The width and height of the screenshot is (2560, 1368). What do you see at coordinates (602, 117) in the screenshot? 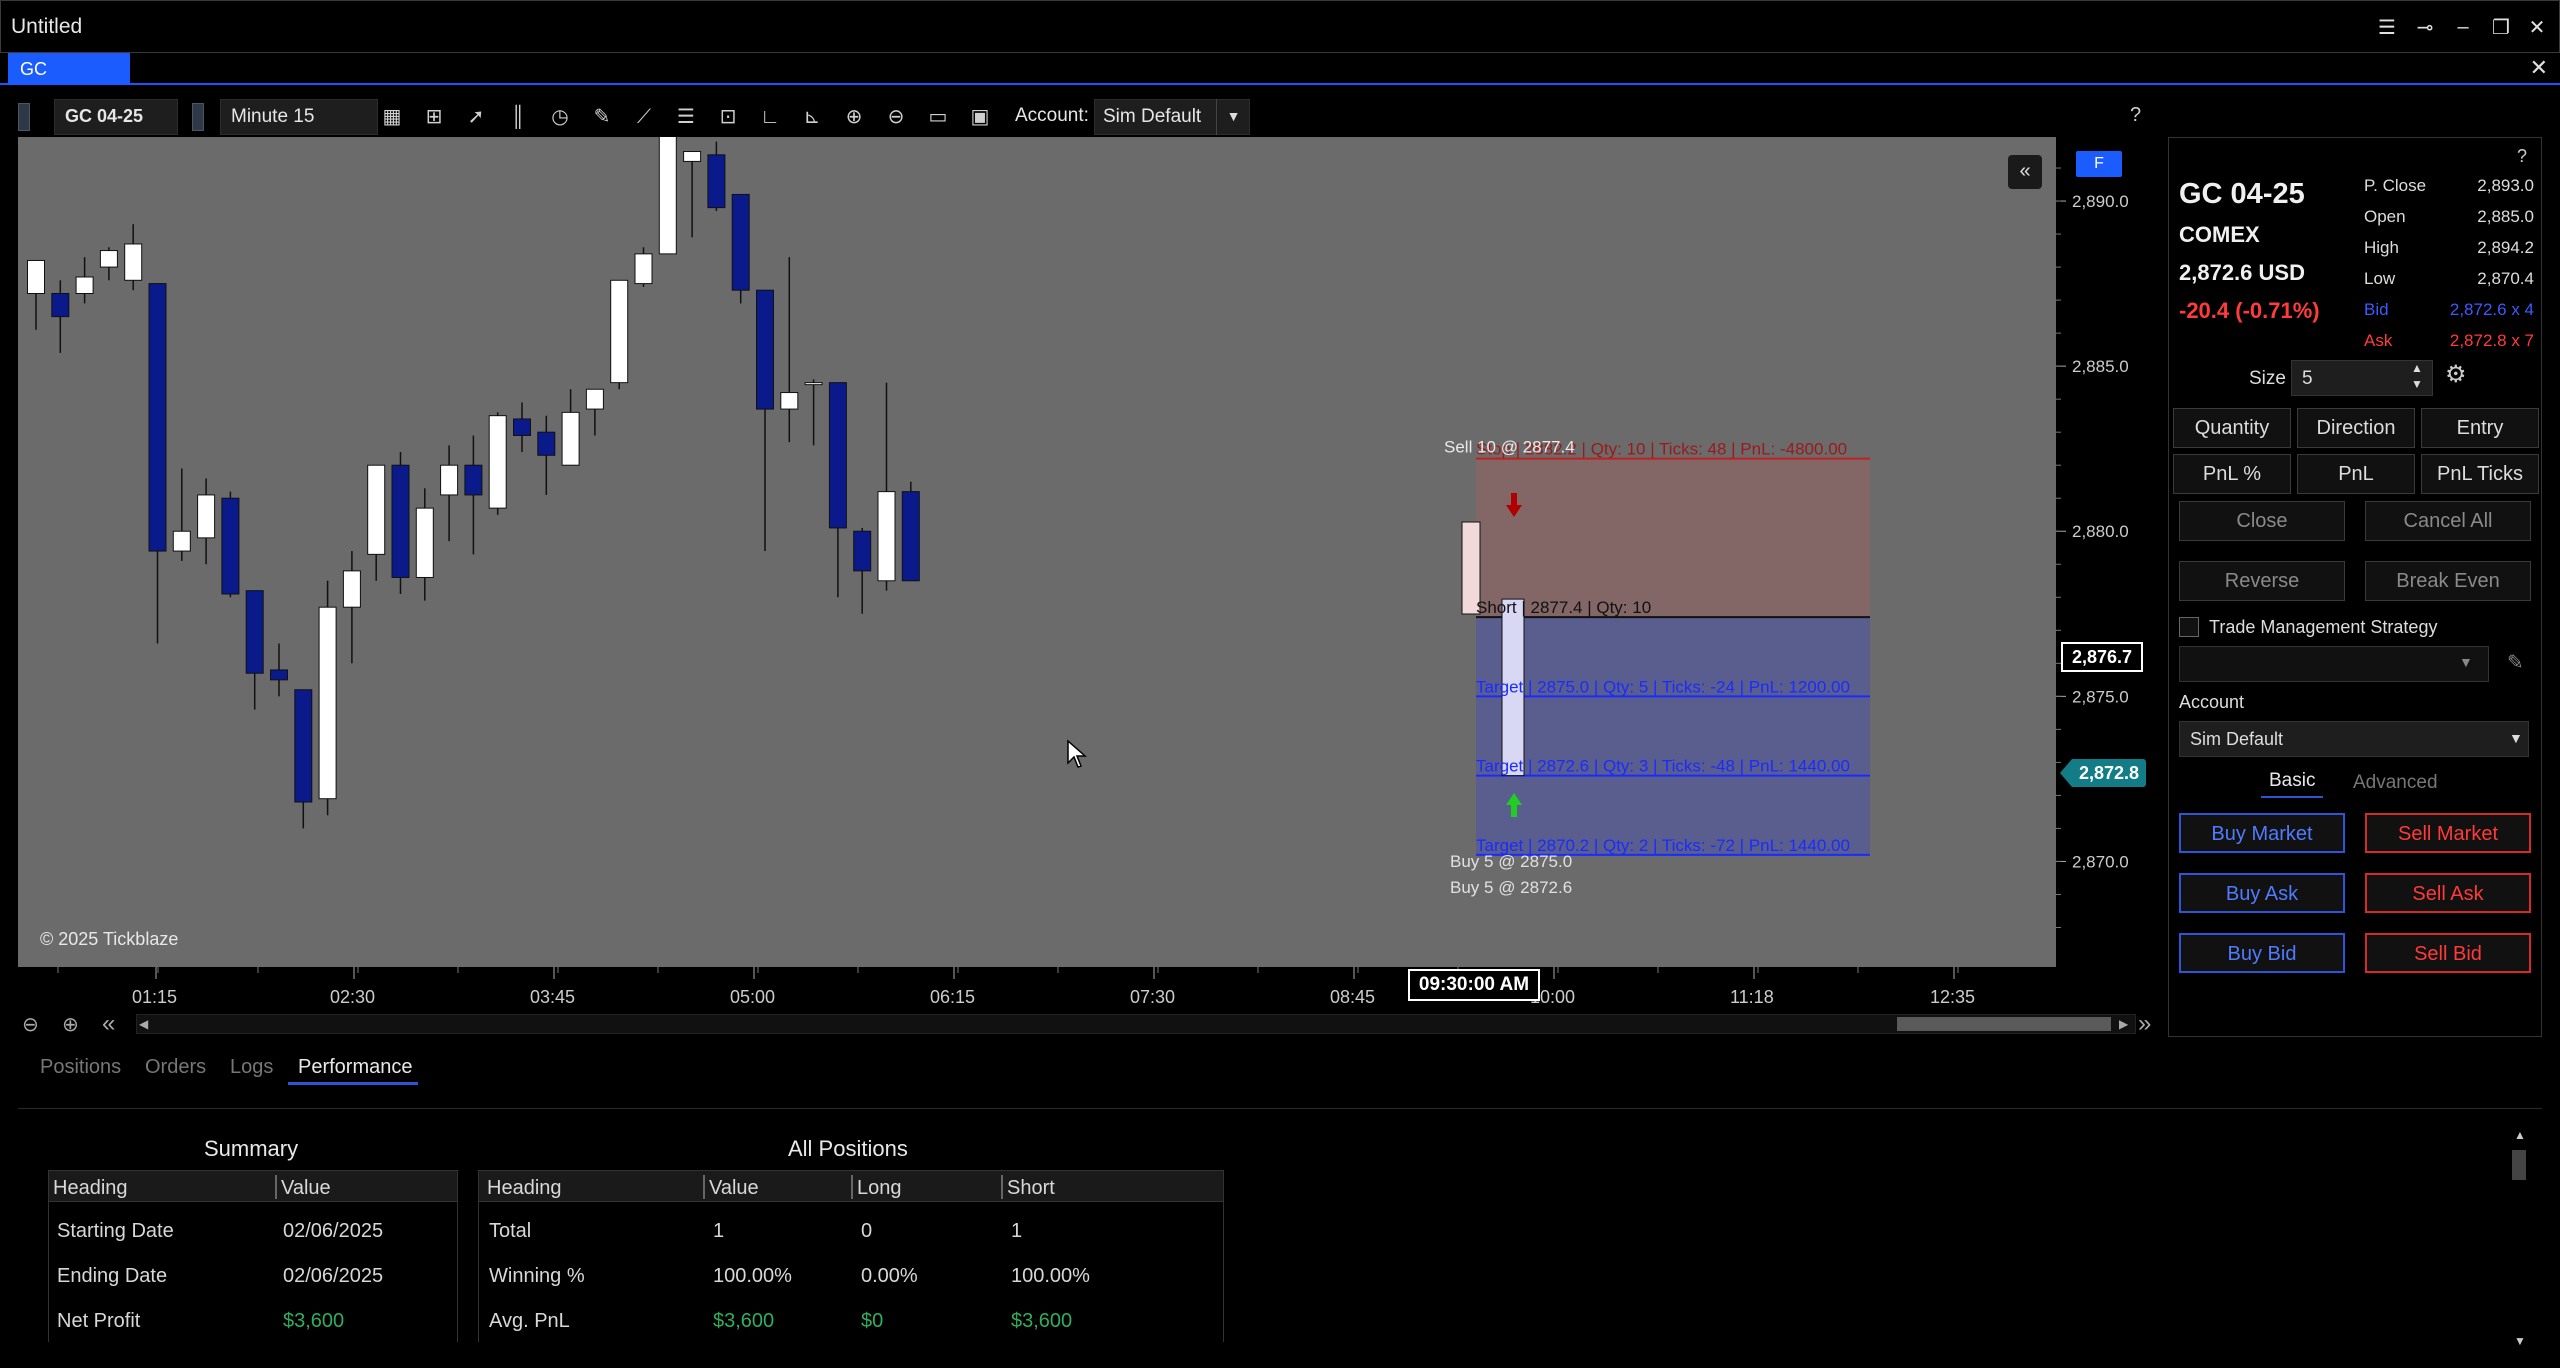
I see `pencil-icon: ✎` at bounding box center [602, 117].